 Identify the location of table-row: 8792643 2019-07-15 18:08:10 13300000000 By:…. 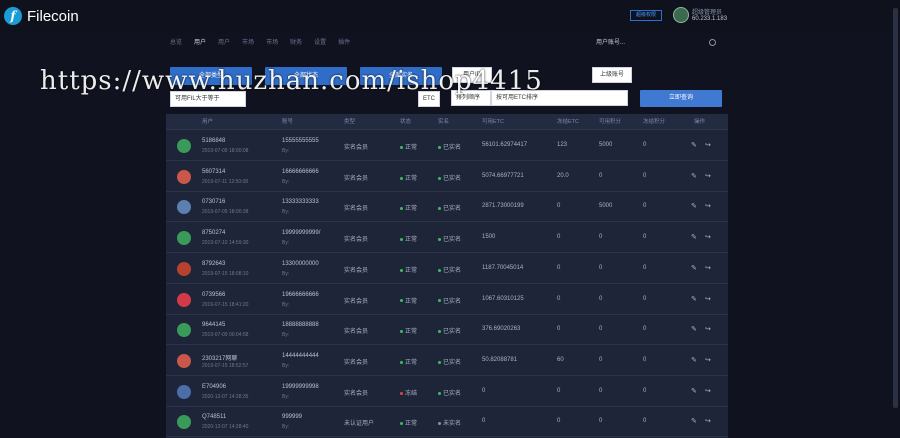
(447, 269).